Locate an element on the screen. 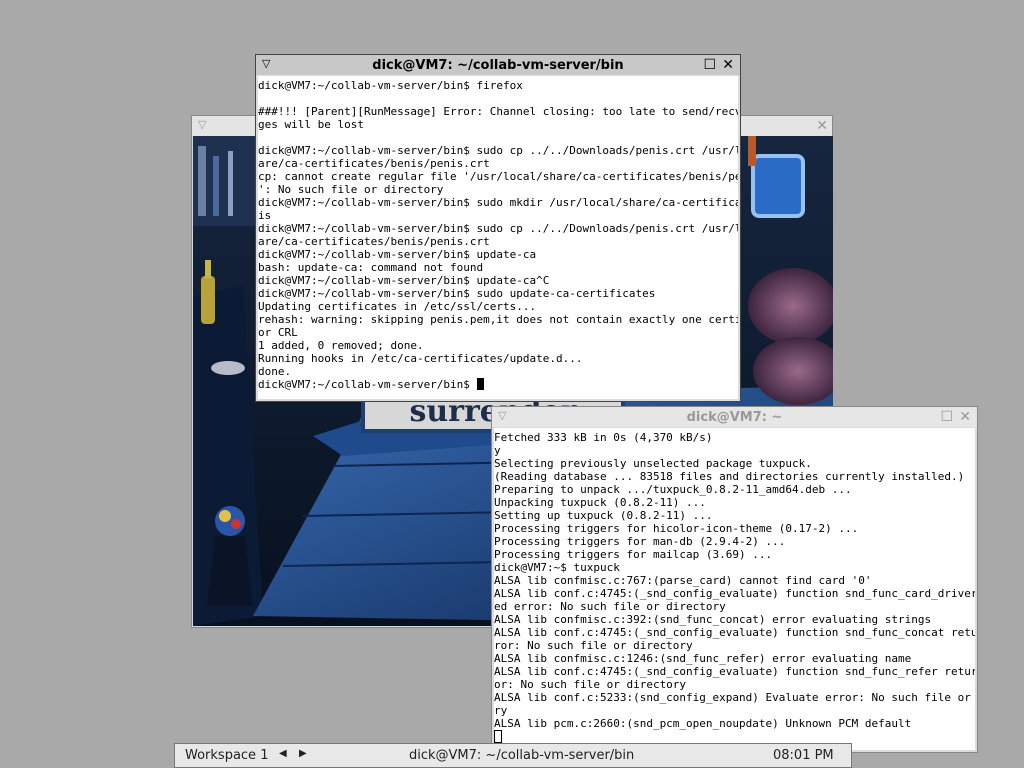 The height and width of the screenshot is (768, 1024). terminal-line: done. is located at coordinates (275, 371).